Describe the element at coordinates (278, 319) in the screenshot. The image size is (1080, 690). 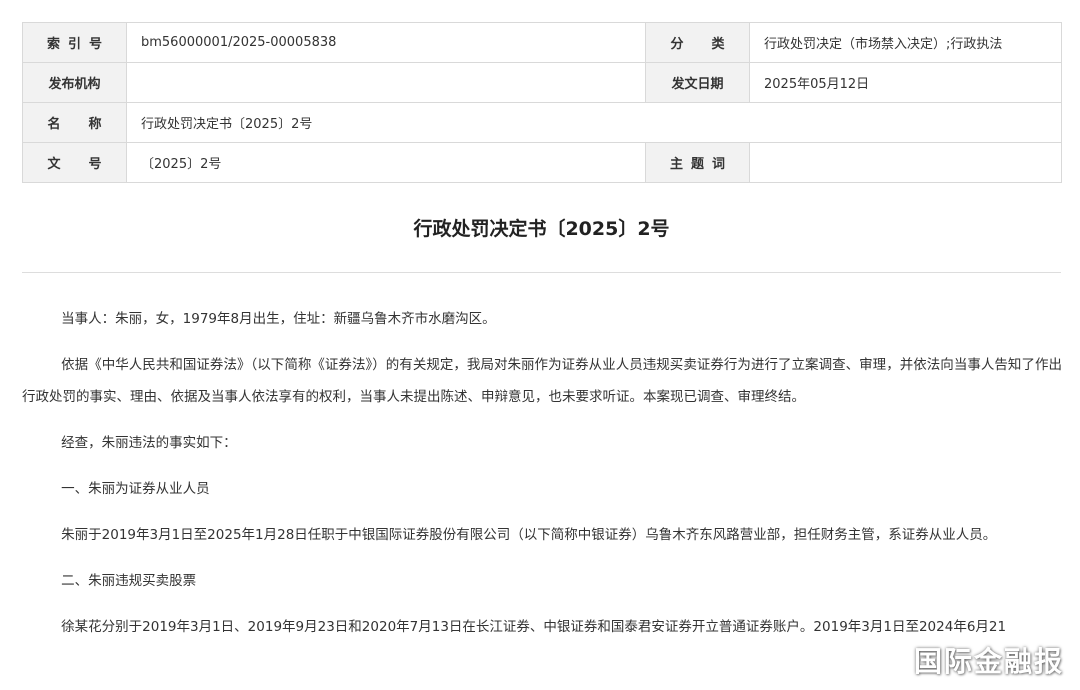
I see `paragraph-party: 当事人：朱丽，女，1979年8月出生，住址：新疆乌鲁木齐市水磨沟区。` at that location.